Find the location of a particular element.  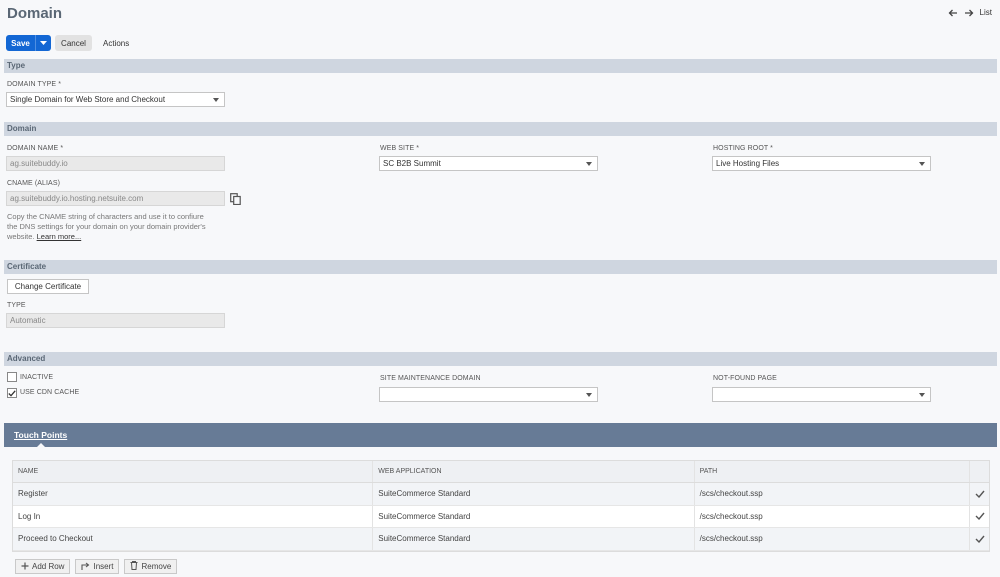

save-options-dropdown is located at coordinates (43, 43).